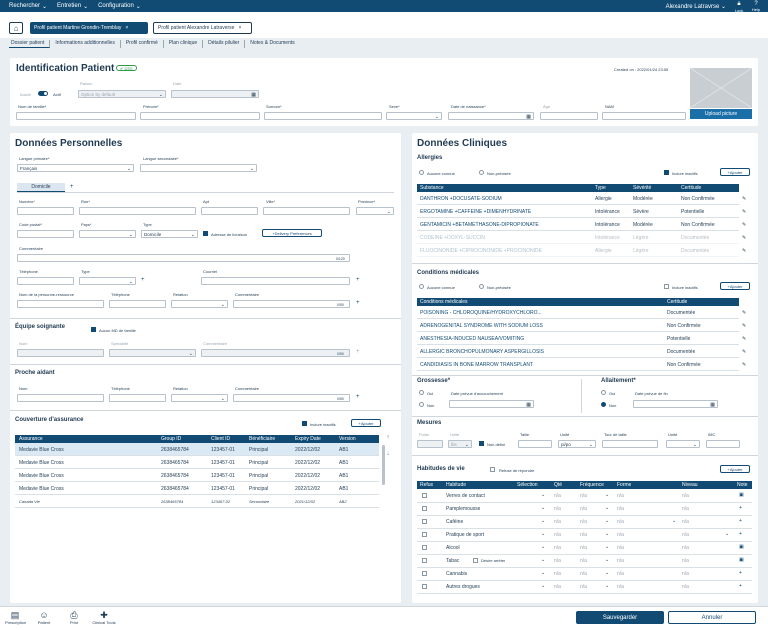 This screenshot has width=768, height=630. I want to click on telephone-input, so click(45, 281).